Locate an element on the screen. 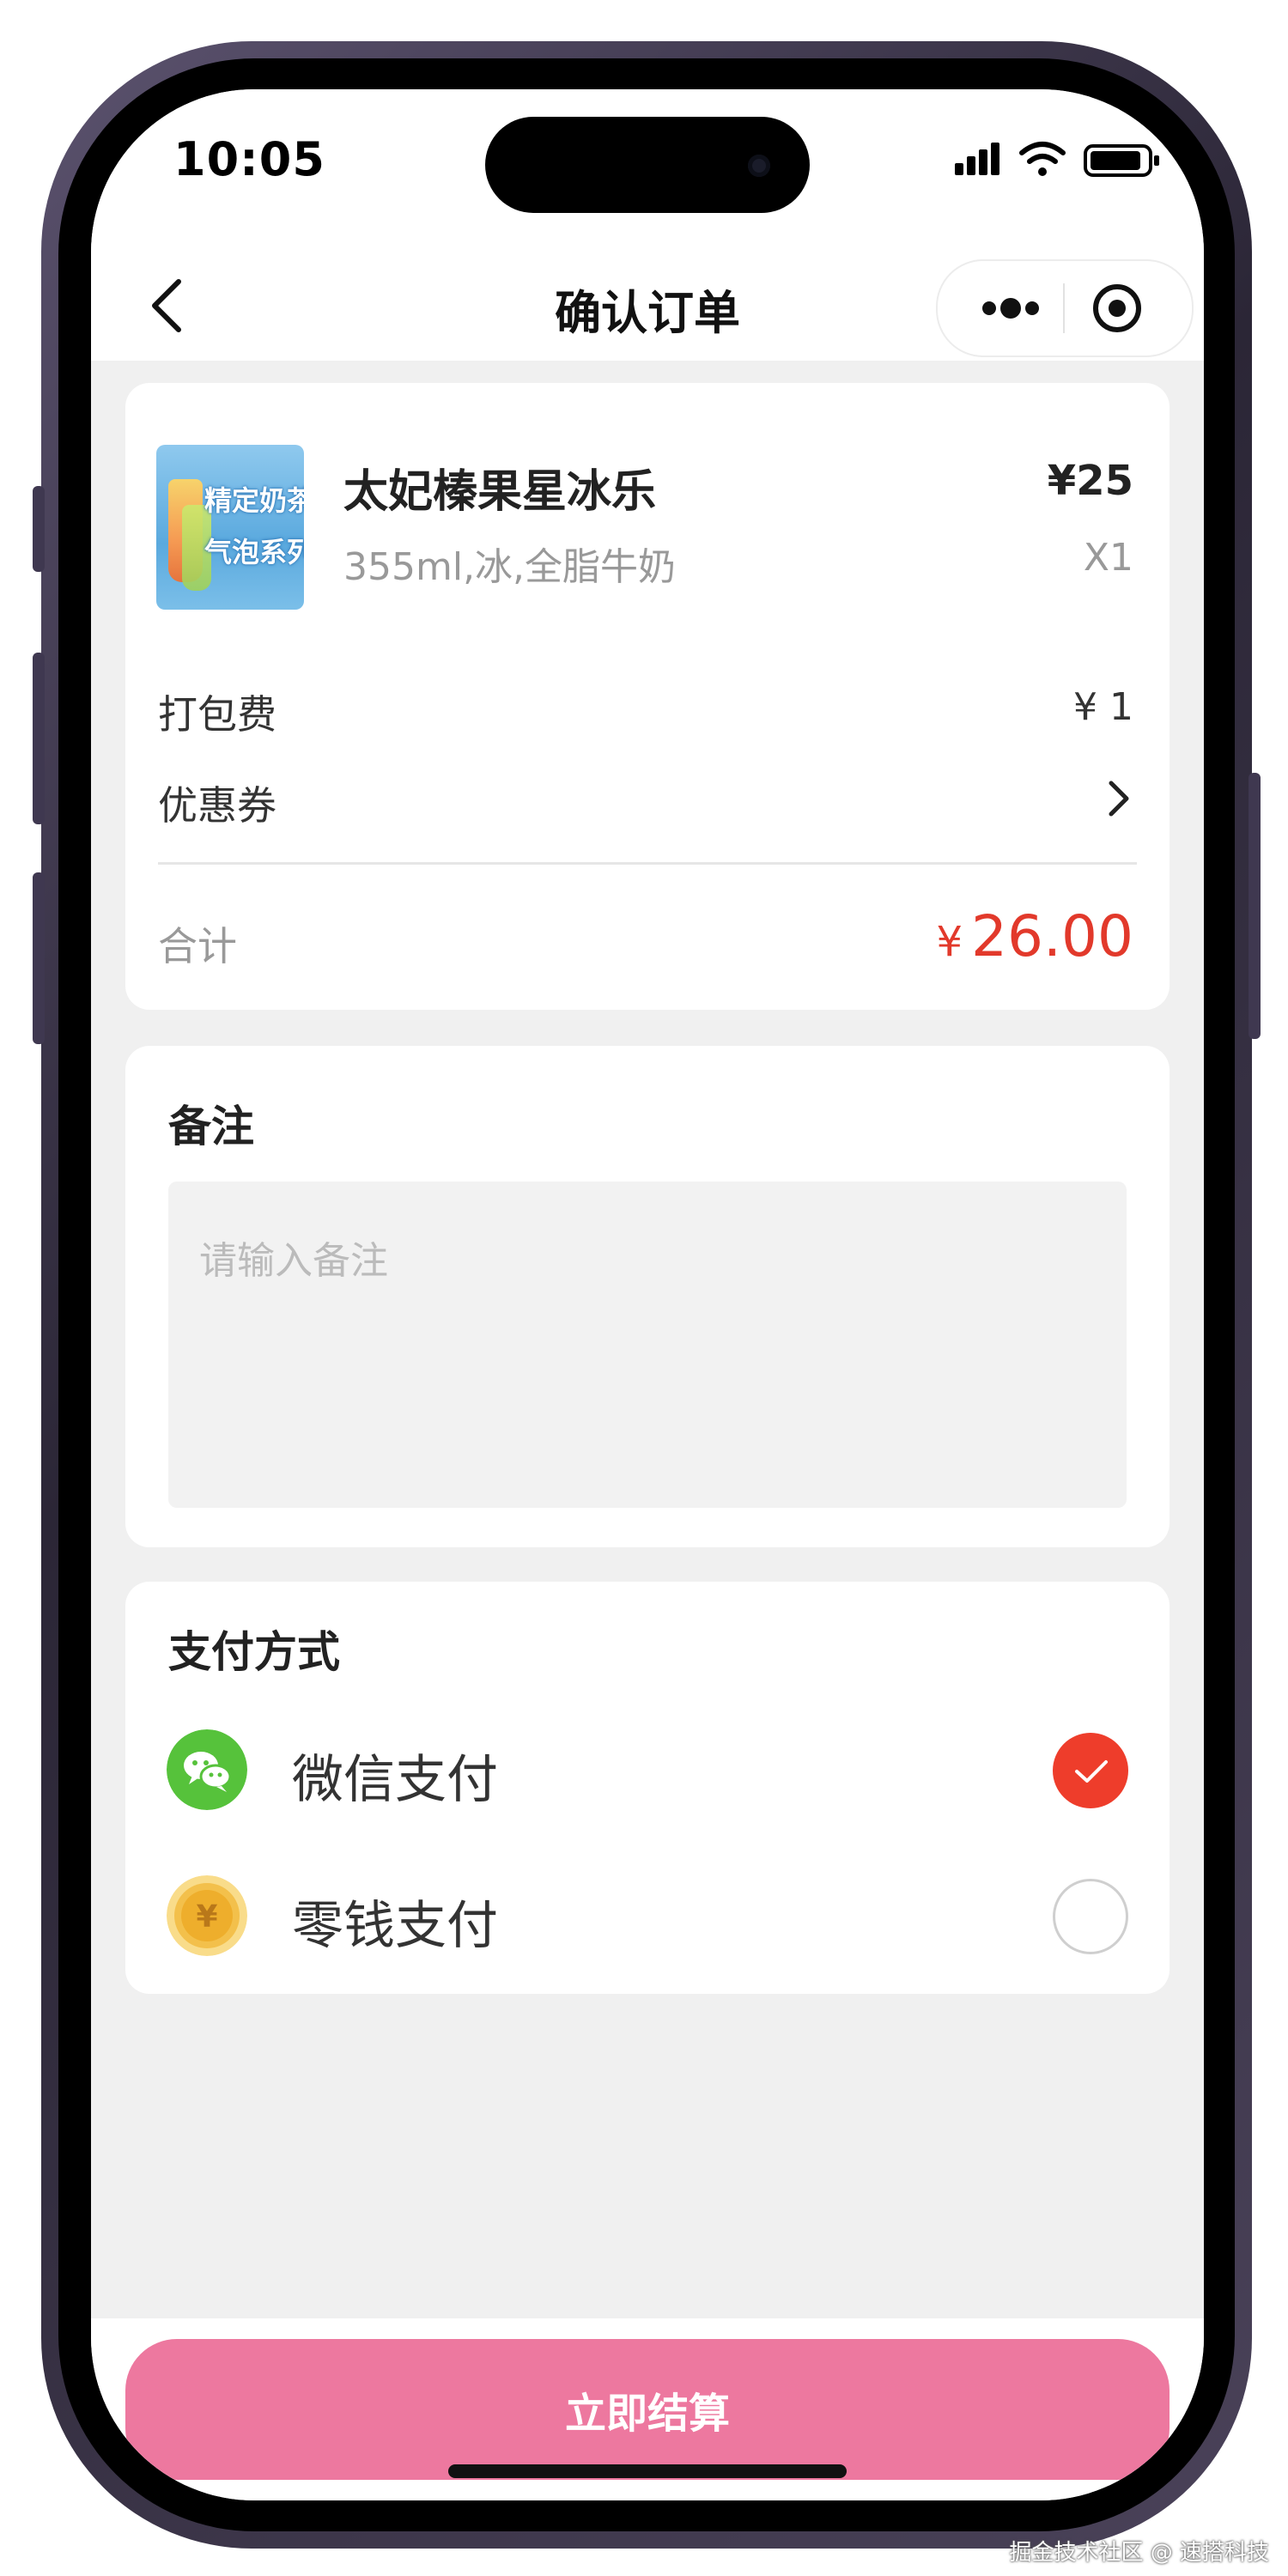  total-amount: ¥26.00 is located at coordinates (1035, 936).